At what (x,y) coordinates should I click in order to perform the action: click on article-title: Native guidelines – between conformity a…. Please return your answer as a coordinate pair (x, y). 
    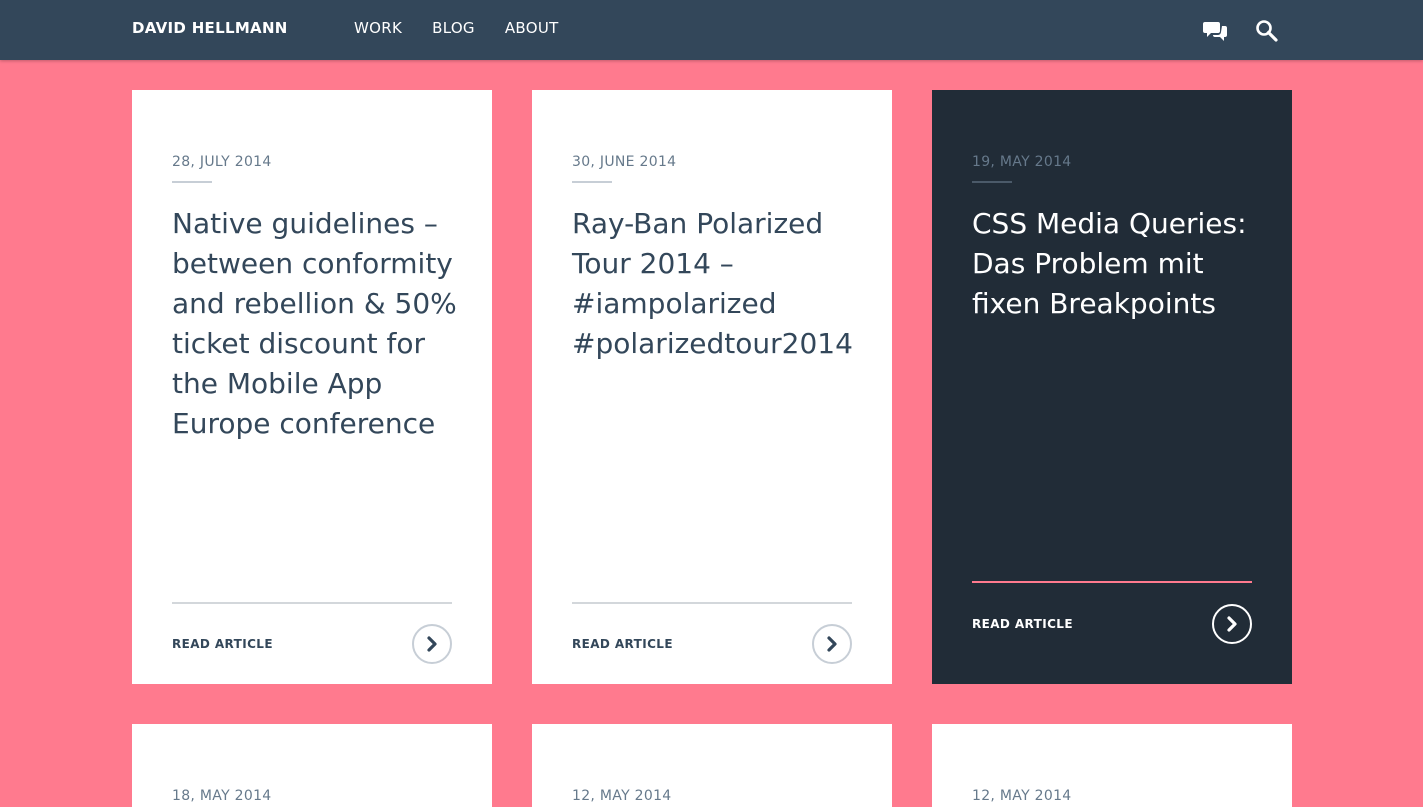
    Looking at the image, I should click on (322, 324).